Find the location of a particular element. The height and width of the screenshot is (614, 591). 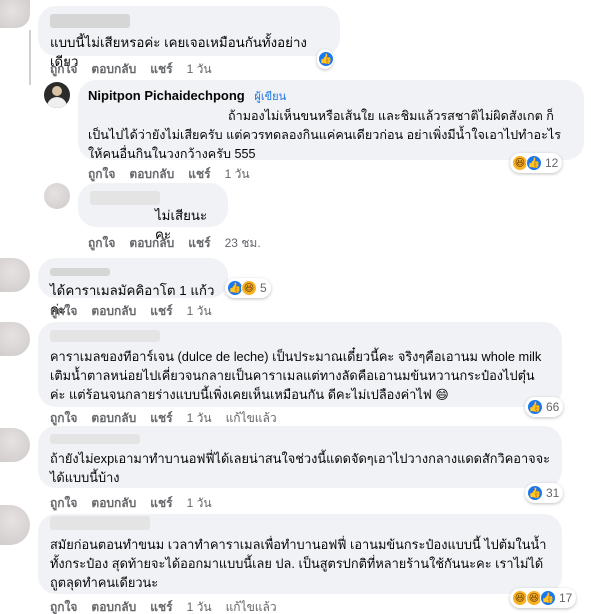

reaction-summary: 👍 is located at coordinates (325, 59).